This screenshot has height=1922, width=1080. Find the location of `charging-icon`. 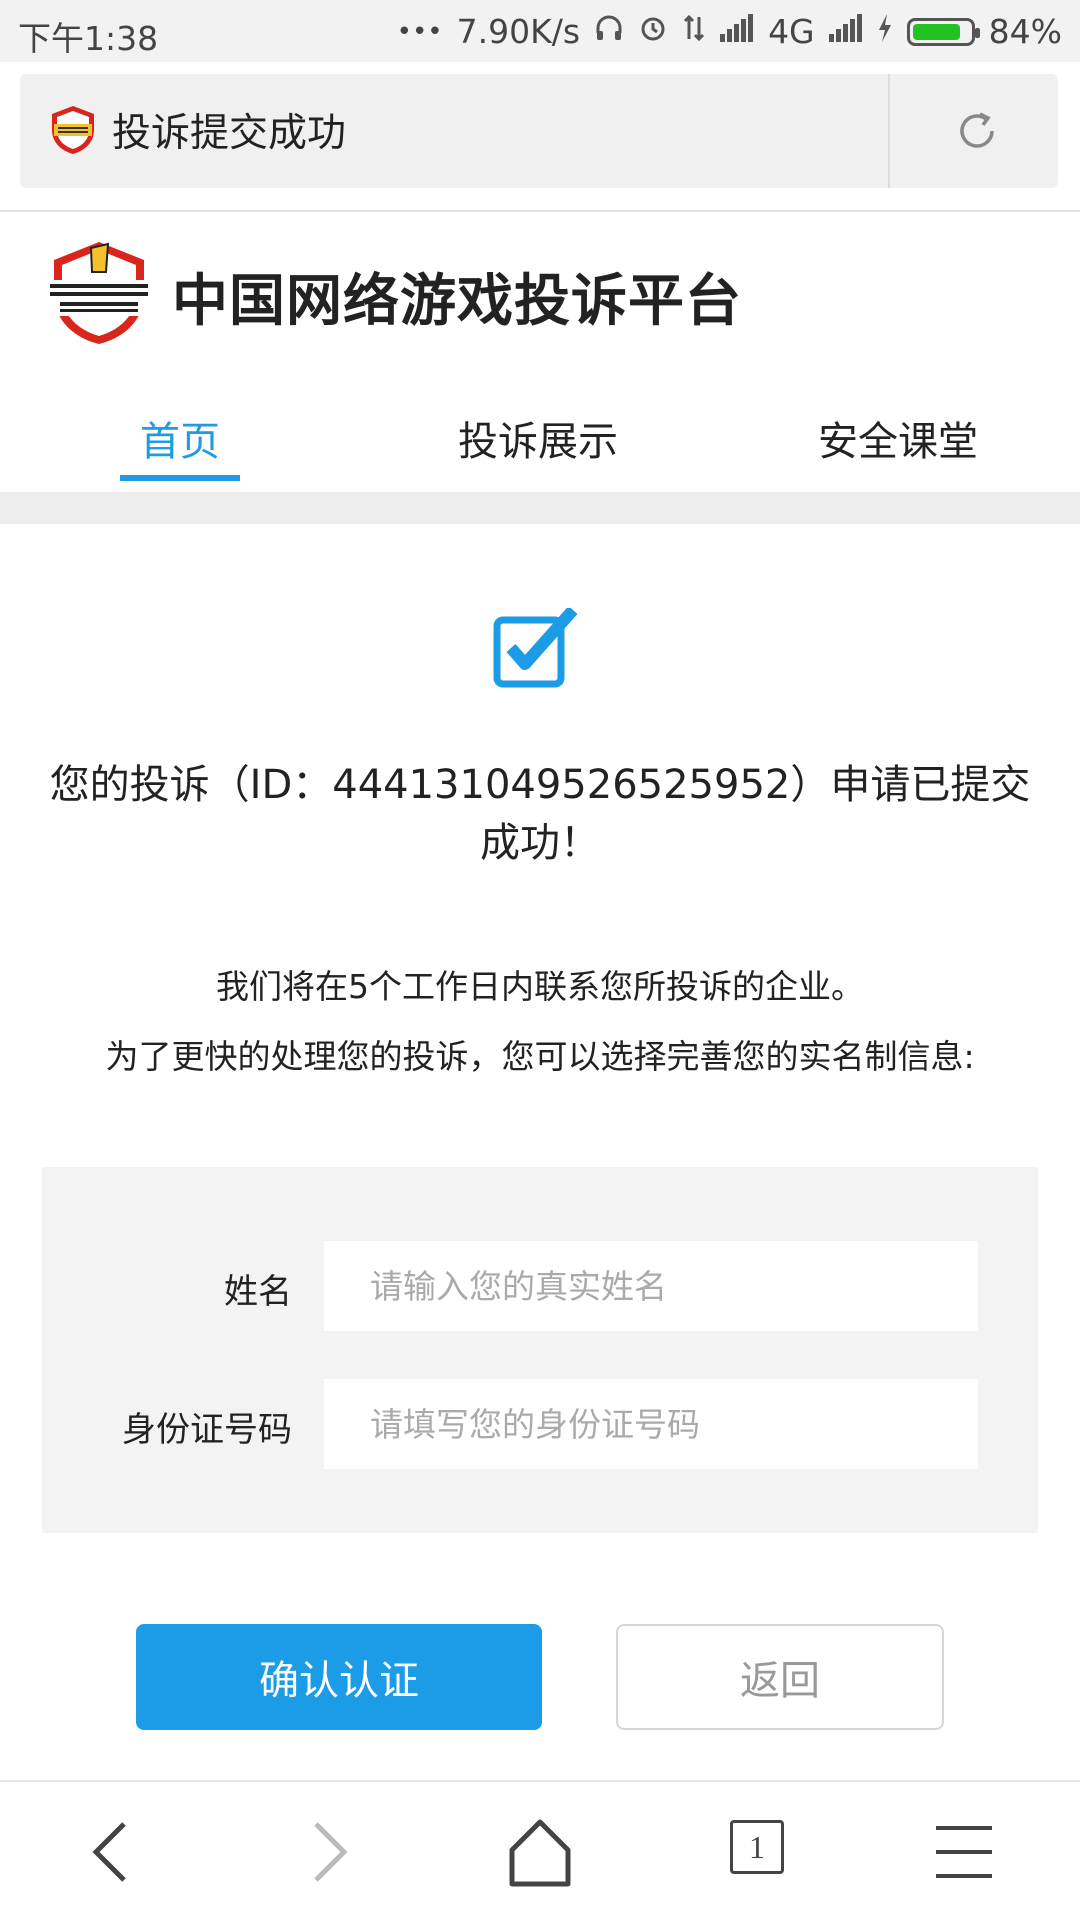

charging-icon is located at coordinates (885, 32).